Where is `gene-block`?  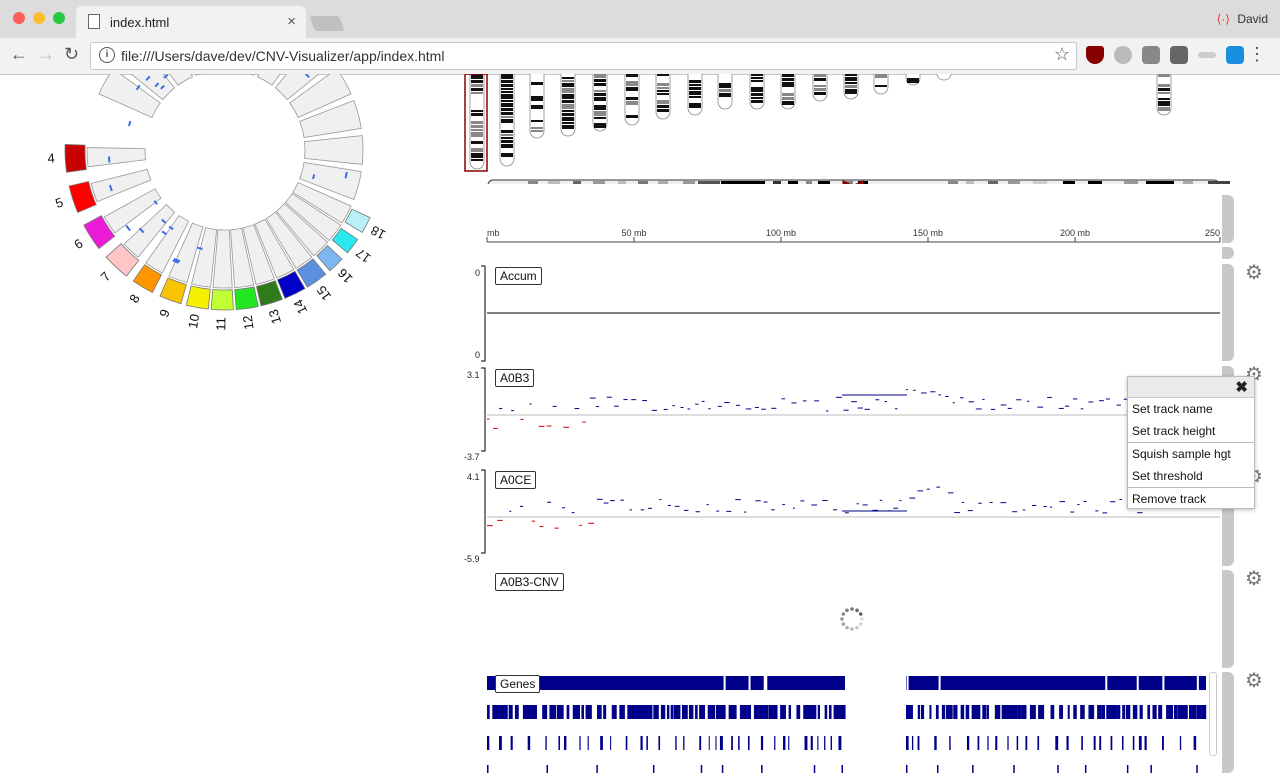
gene-block is located at coordinates (1056, 683).